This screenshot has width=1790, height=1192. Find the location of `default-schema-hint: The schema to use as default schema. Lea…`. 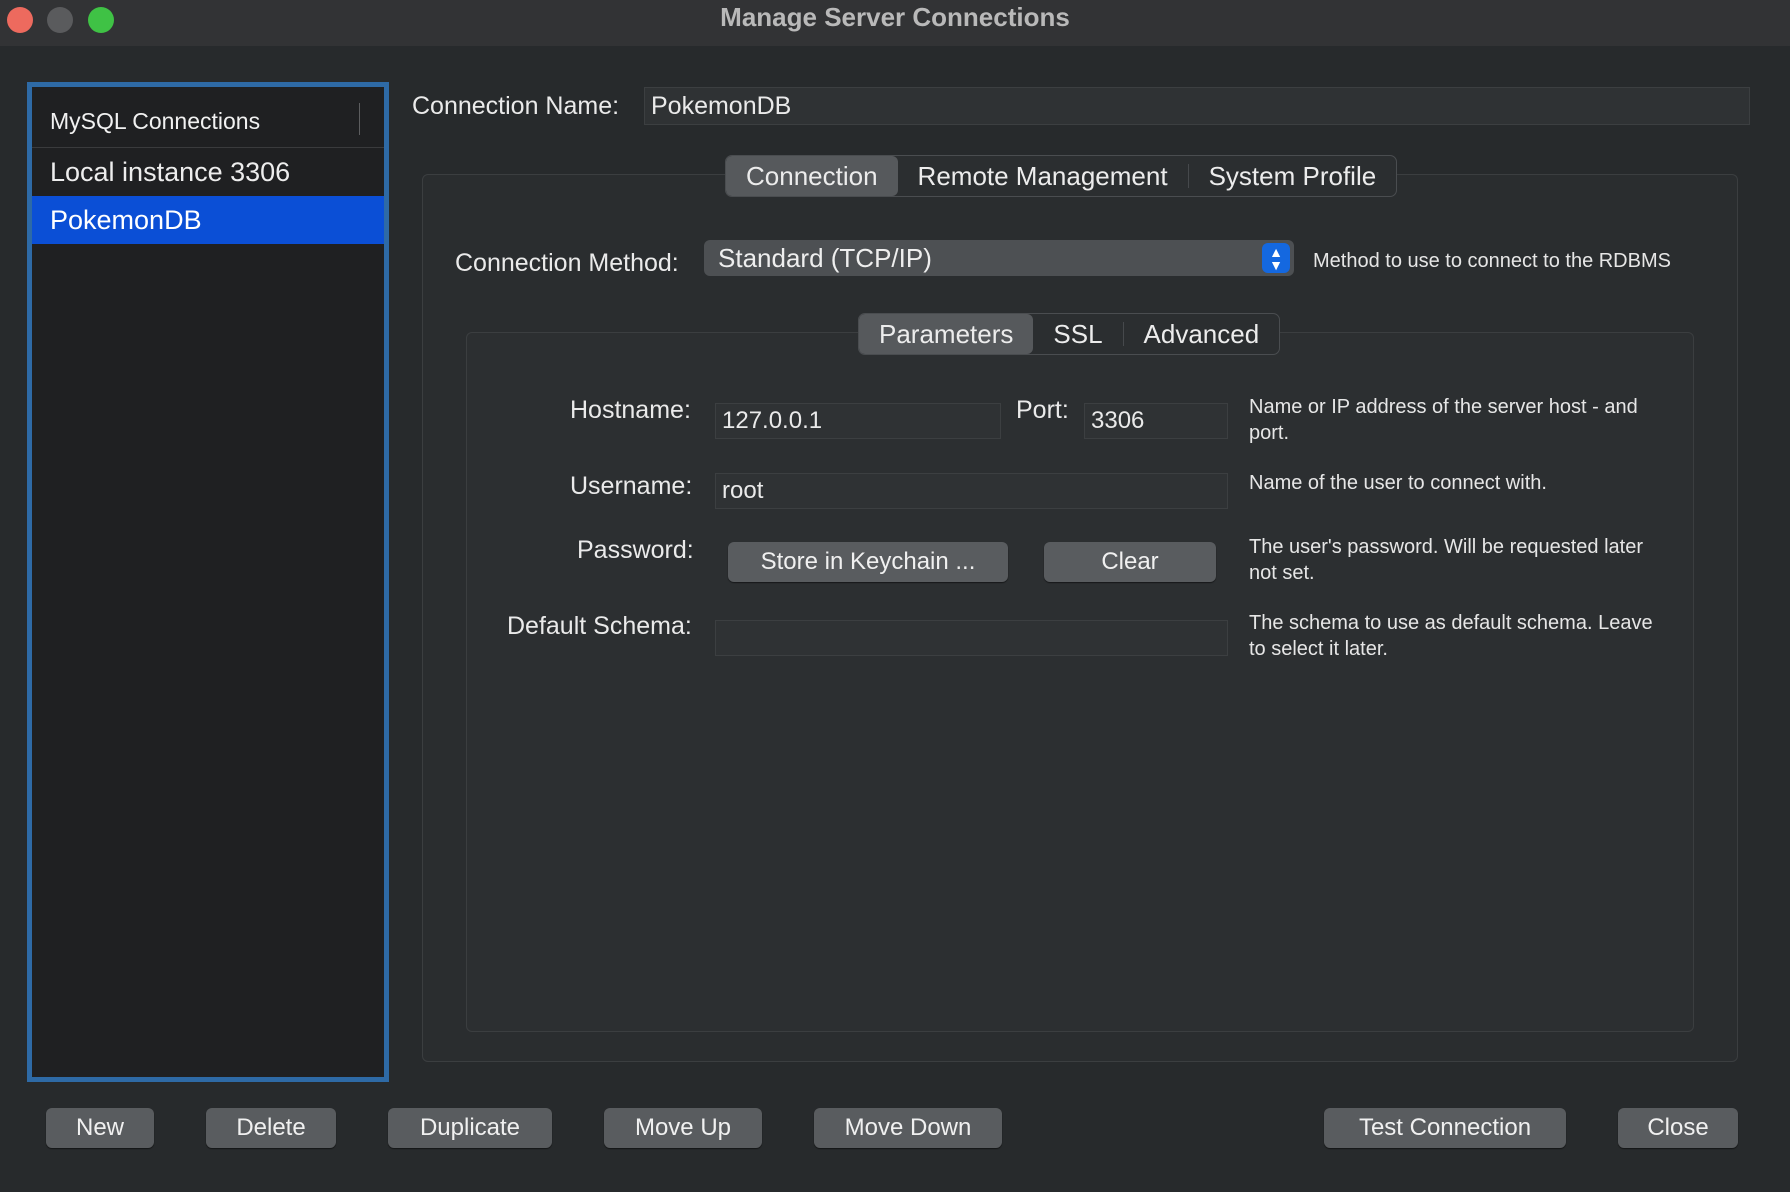

default-schema-hint: The schema to use as default schema. Lea… is located at coordinates (1451, 636).